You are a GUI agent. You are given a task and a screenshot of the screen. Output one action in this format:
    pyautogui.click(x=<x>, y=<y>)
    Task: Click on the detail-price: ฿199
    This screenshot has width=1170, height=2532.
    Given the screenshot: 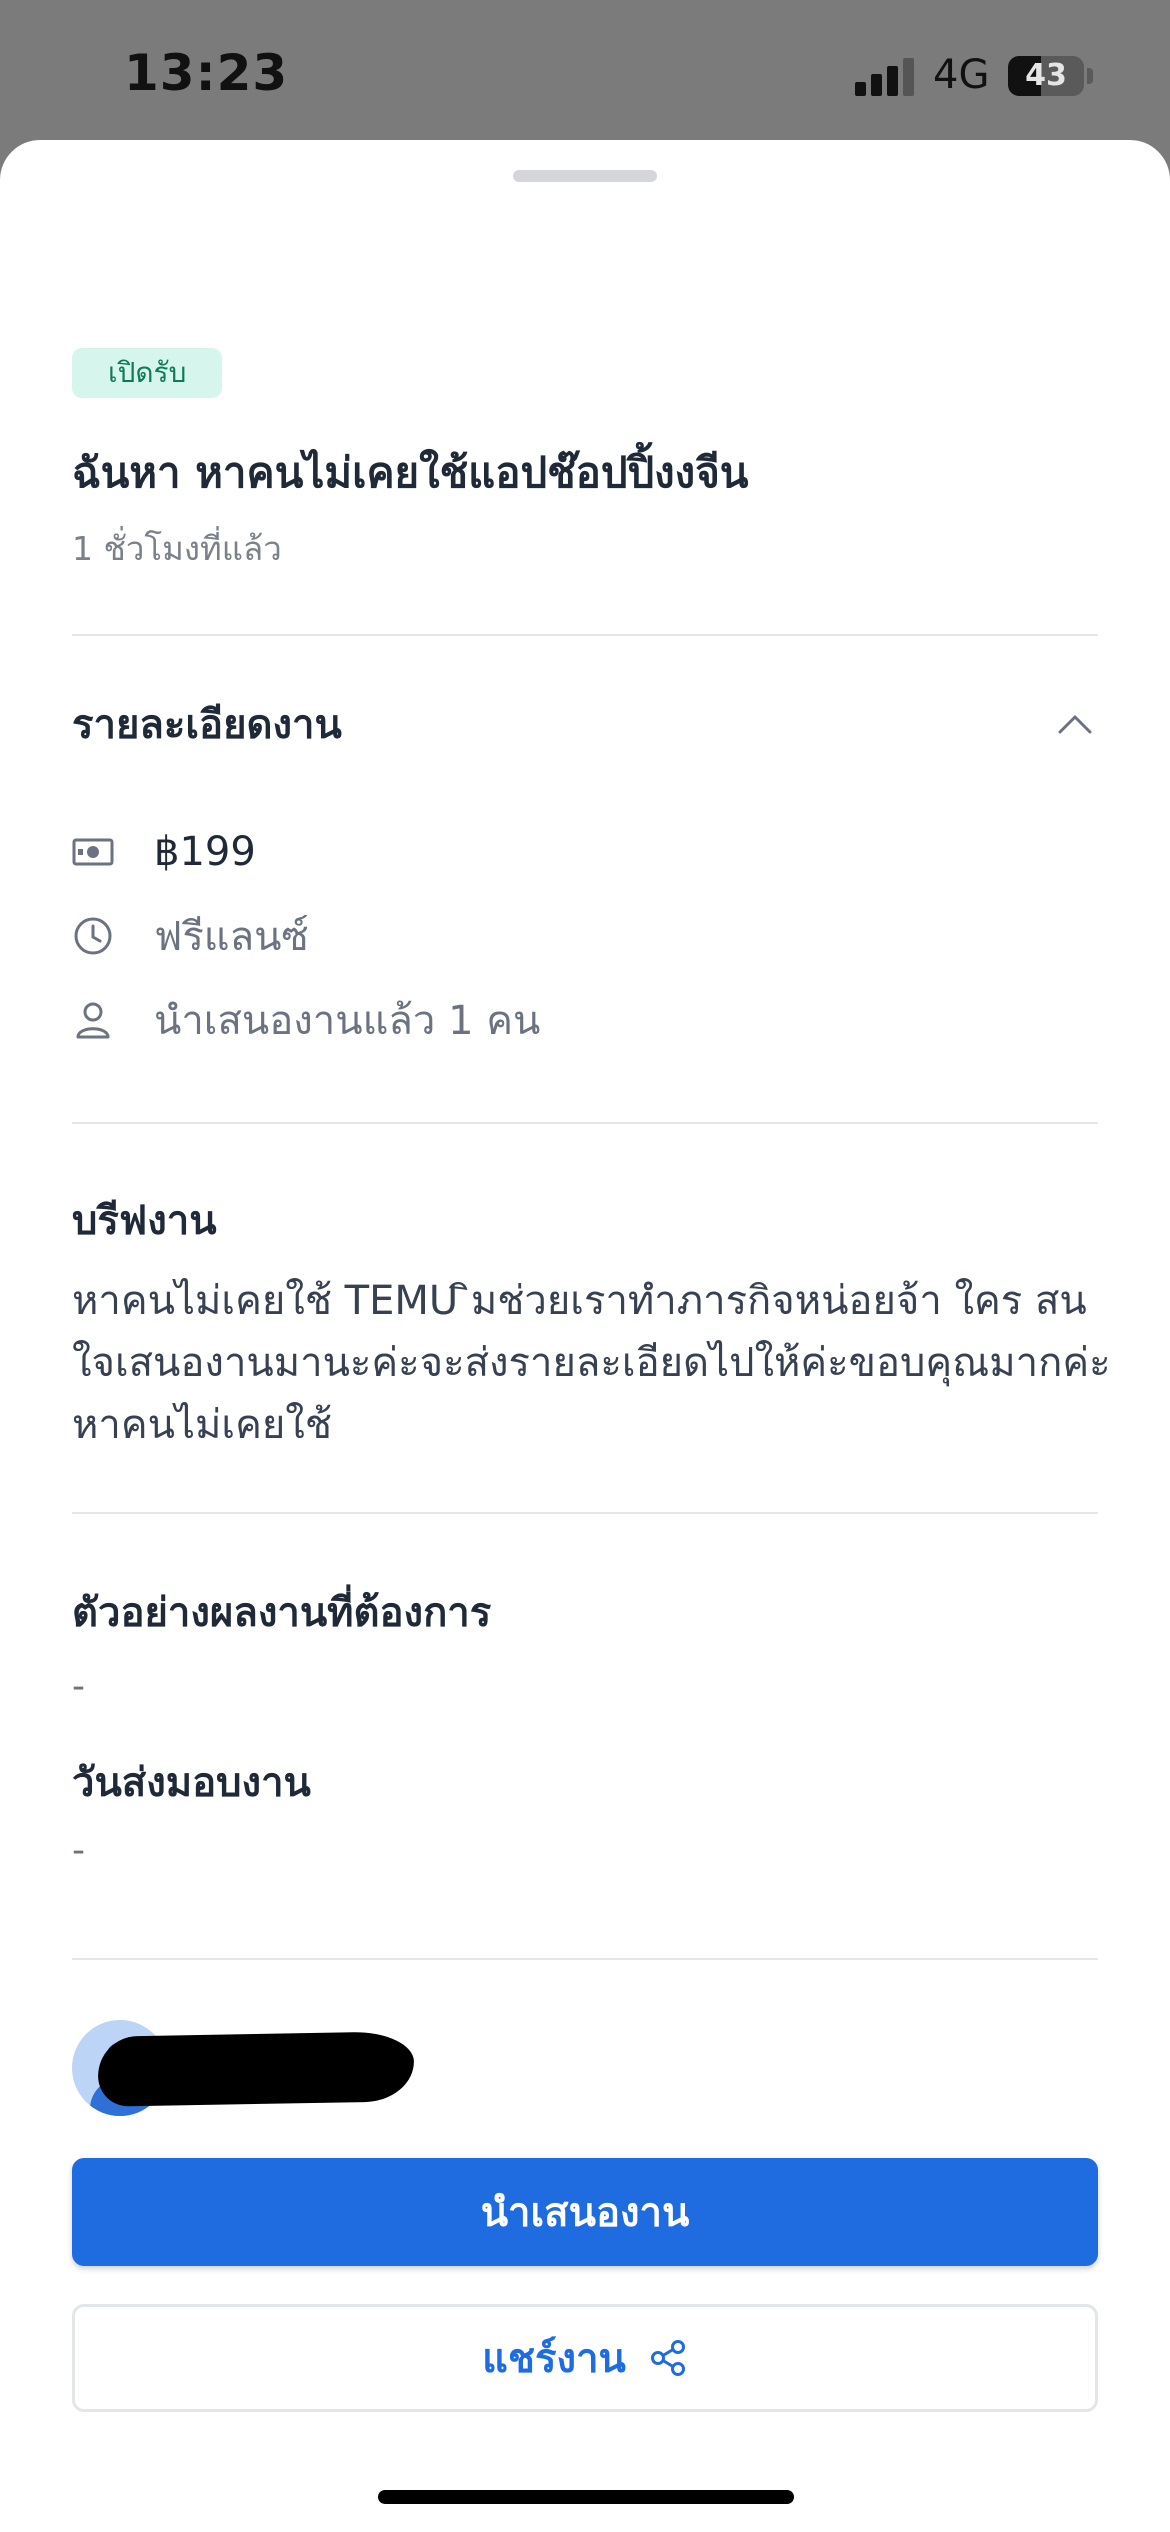 What is the action you would take?
    pyautogui.click(x=164, y=852)
    